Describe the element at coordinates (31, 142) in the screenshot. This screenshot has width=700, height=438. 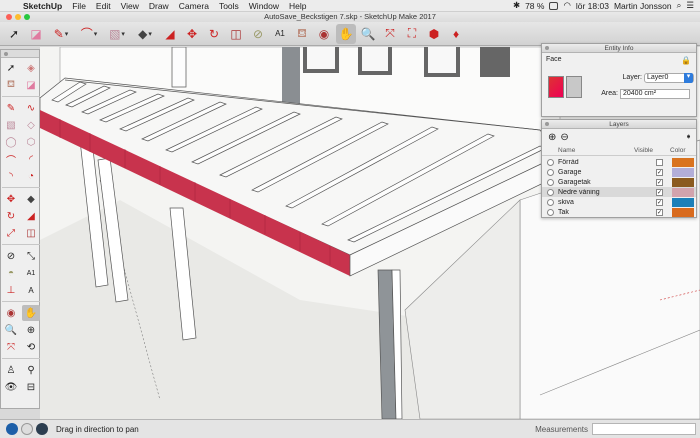
I see `polygon-icon: ⬡` at that location.